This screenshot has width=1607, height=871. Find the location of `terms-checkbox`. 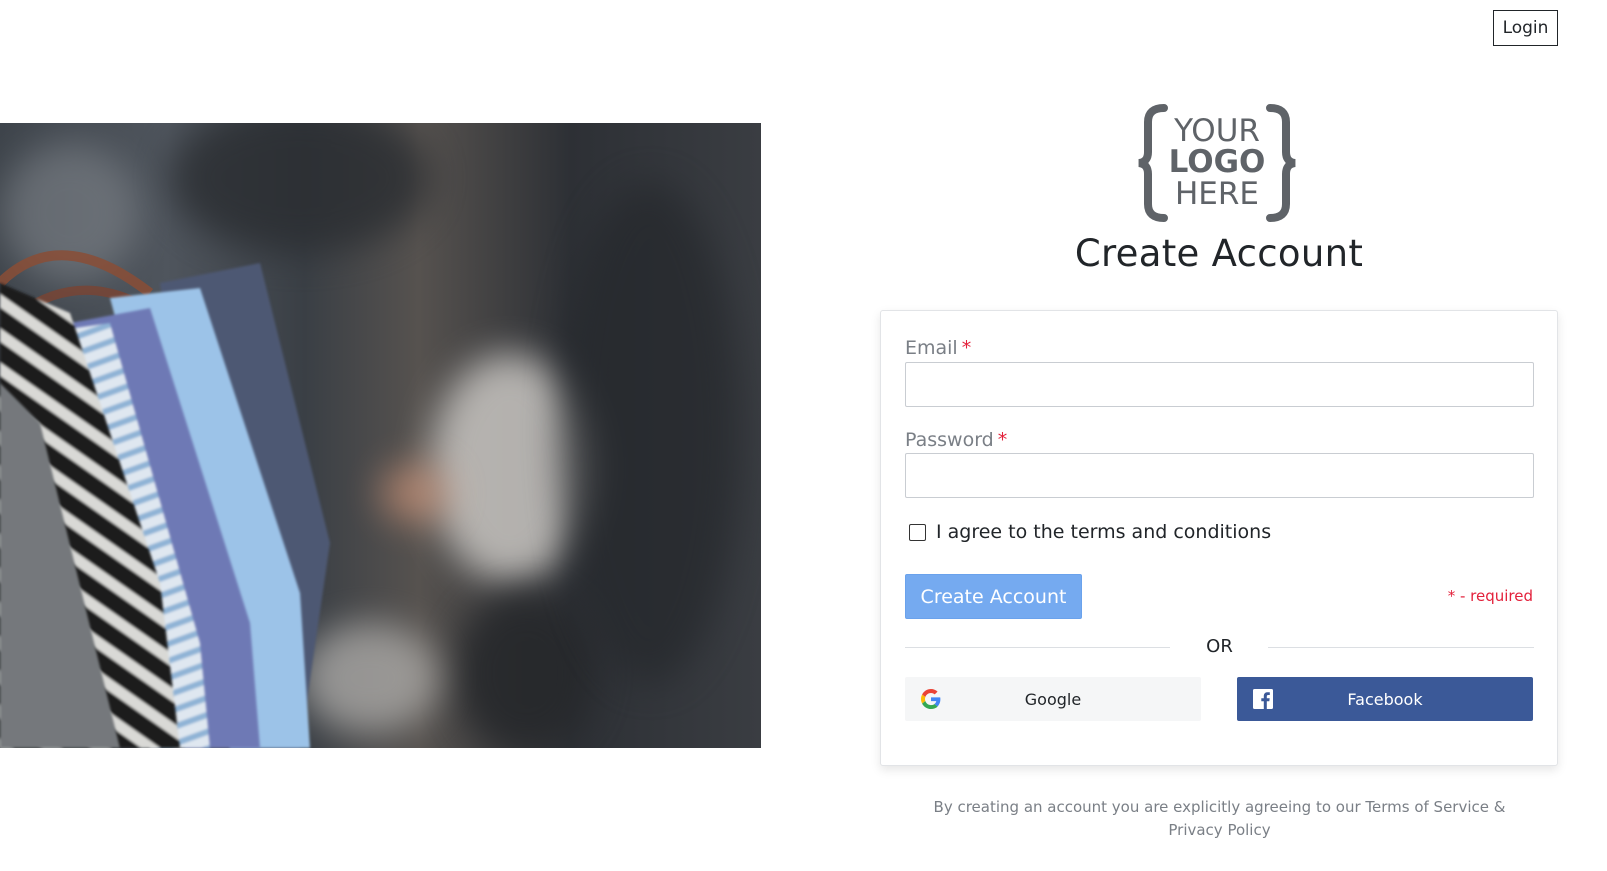

terms-checkbox is located at coordinates (917, 532).